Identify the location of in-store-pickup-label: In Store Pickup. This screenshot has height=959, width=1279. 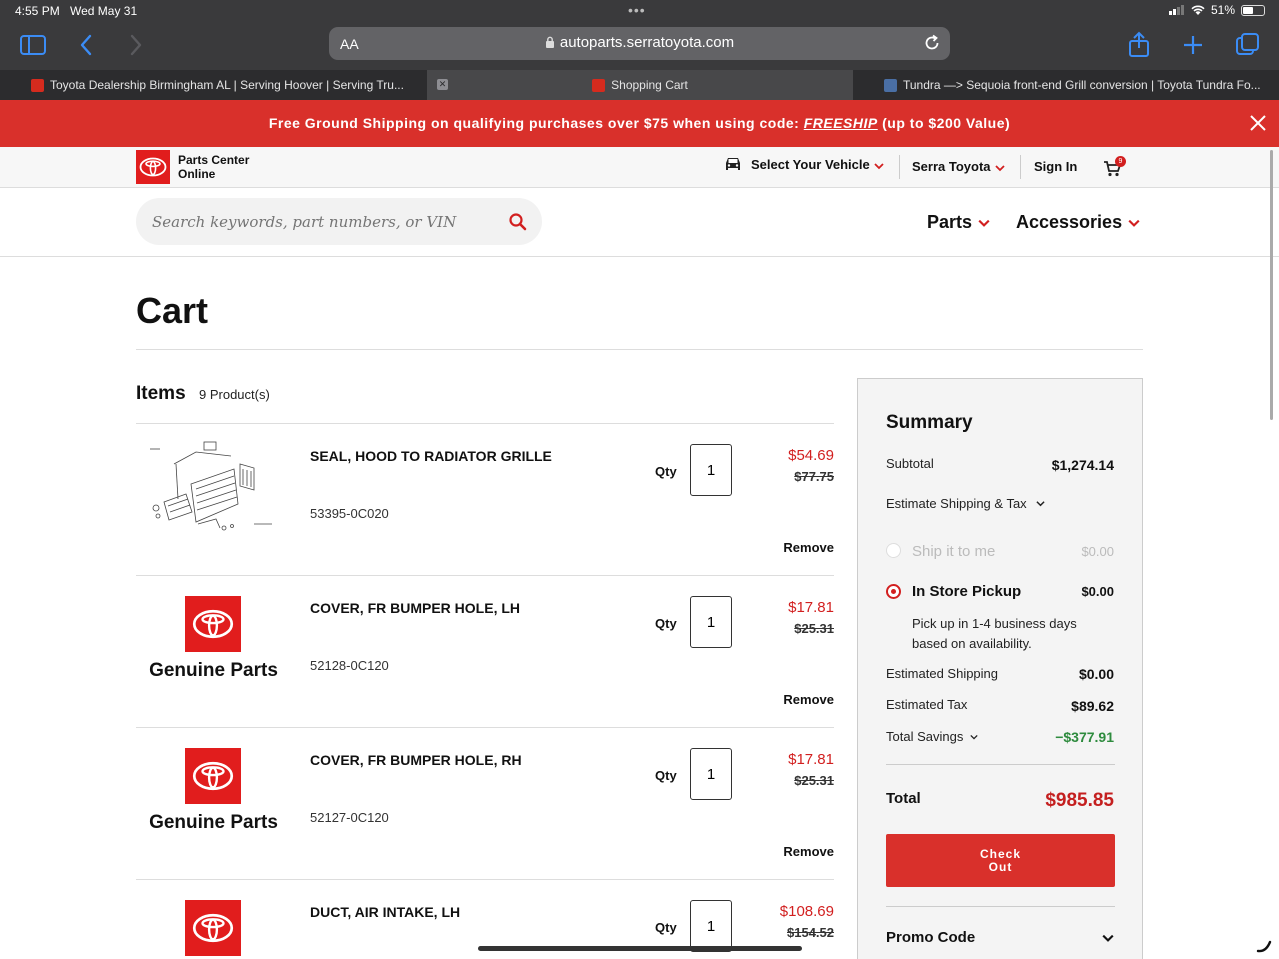
(967, 591).